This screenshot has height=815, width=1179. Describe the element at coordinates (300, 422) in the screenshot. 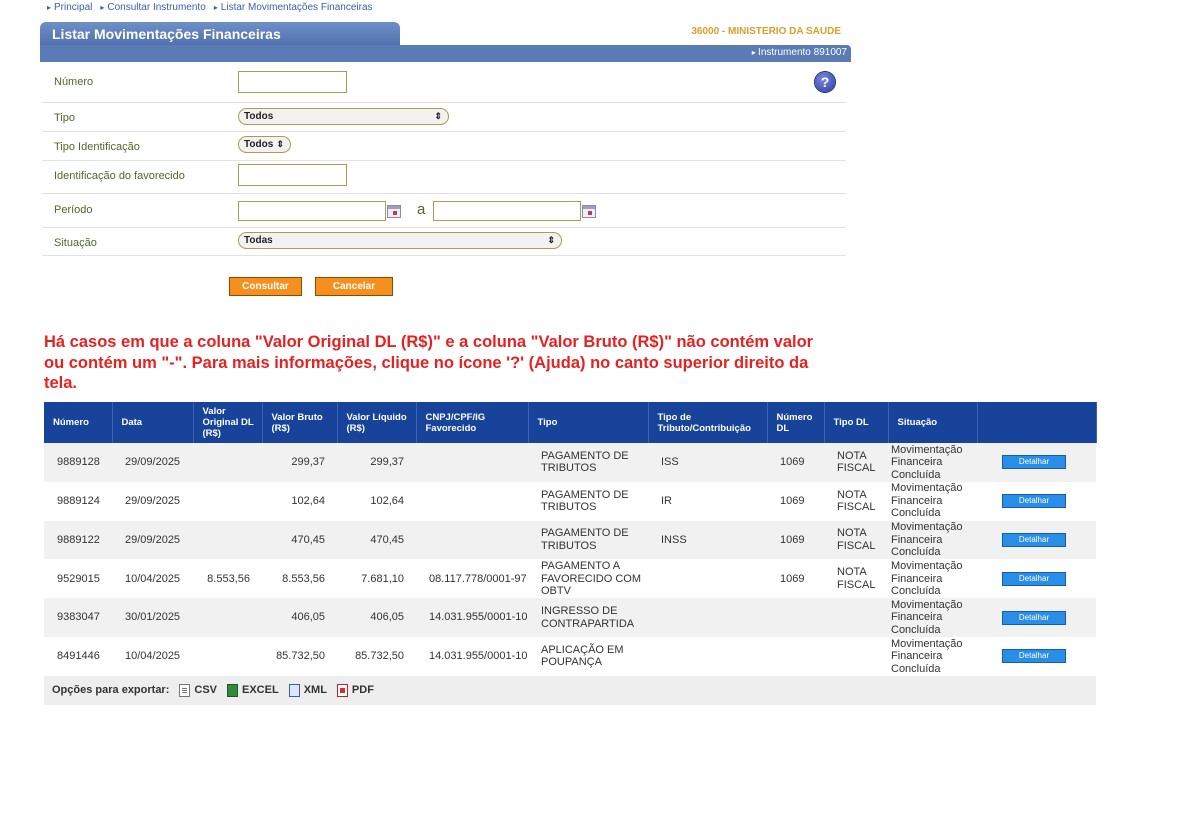

I see `header-valor-bruto: Valor Bruto (R$)` at that location.